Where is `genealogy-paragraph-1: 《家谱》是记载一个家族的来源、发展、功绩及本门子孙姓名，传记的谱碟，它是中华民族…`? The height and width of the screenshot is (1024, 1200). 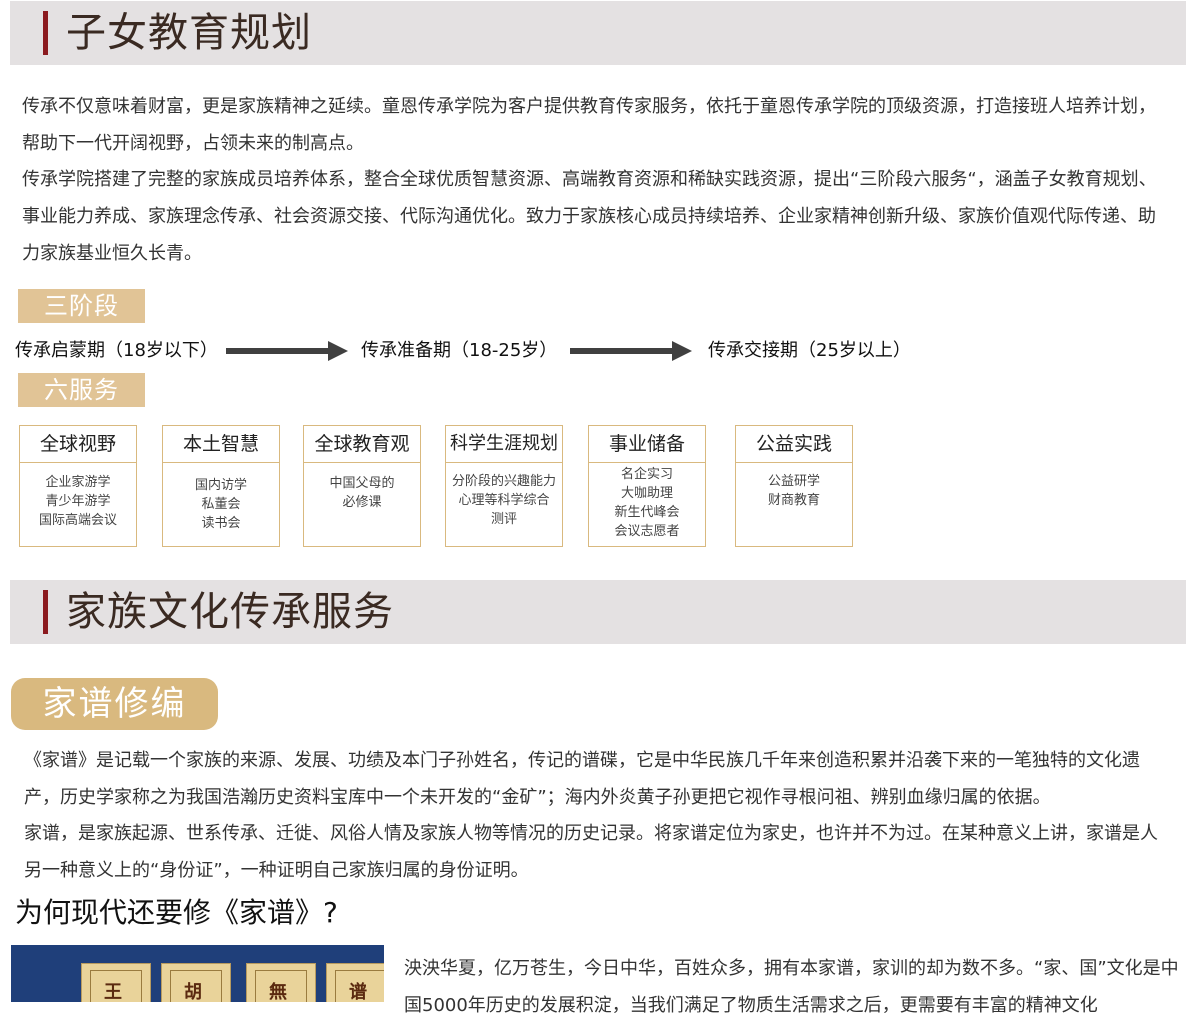
genealogy-paragraph-1: 《家谱》是记载一个家族的来源、发展、功绩及本门子孙姓名，传记的谱碟，它是中华民族… is located at coordinates (582, 779).